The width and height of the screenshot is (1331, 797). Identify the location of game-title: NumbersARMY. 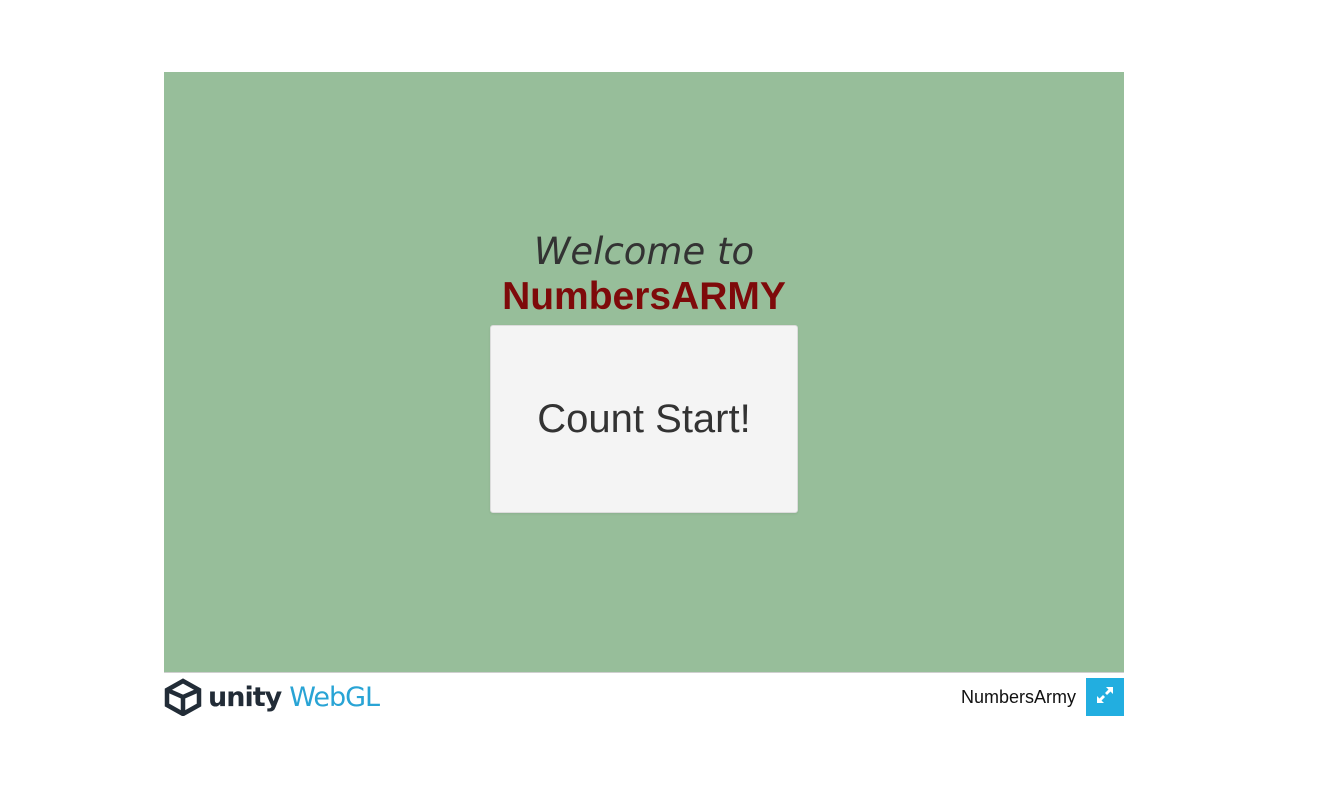
(644, 296).